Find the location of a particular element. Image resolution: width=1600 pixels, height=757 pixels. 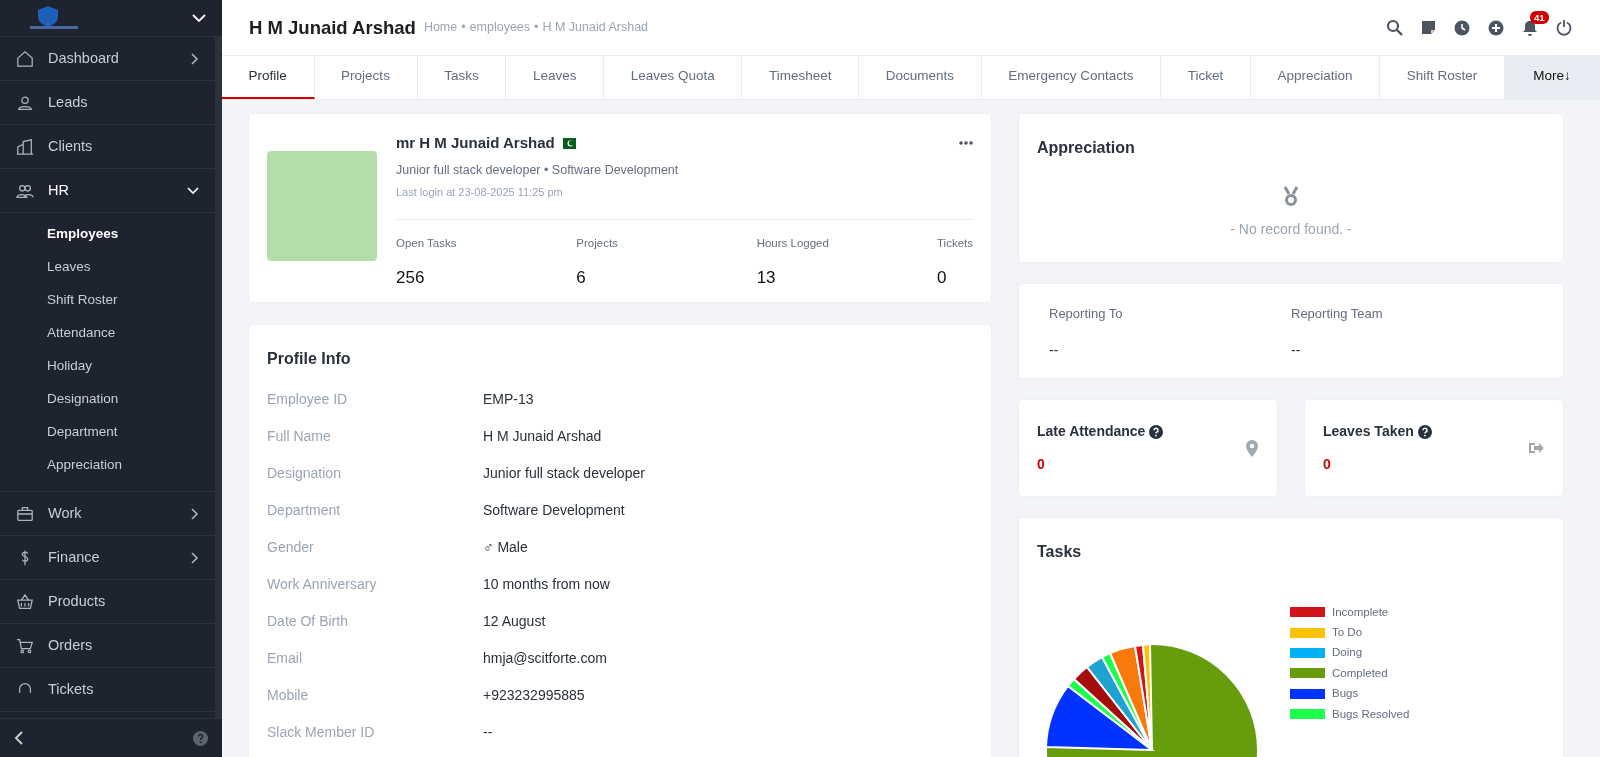

sidebar-subitem: Leaves is located at coordinates (107, 266).